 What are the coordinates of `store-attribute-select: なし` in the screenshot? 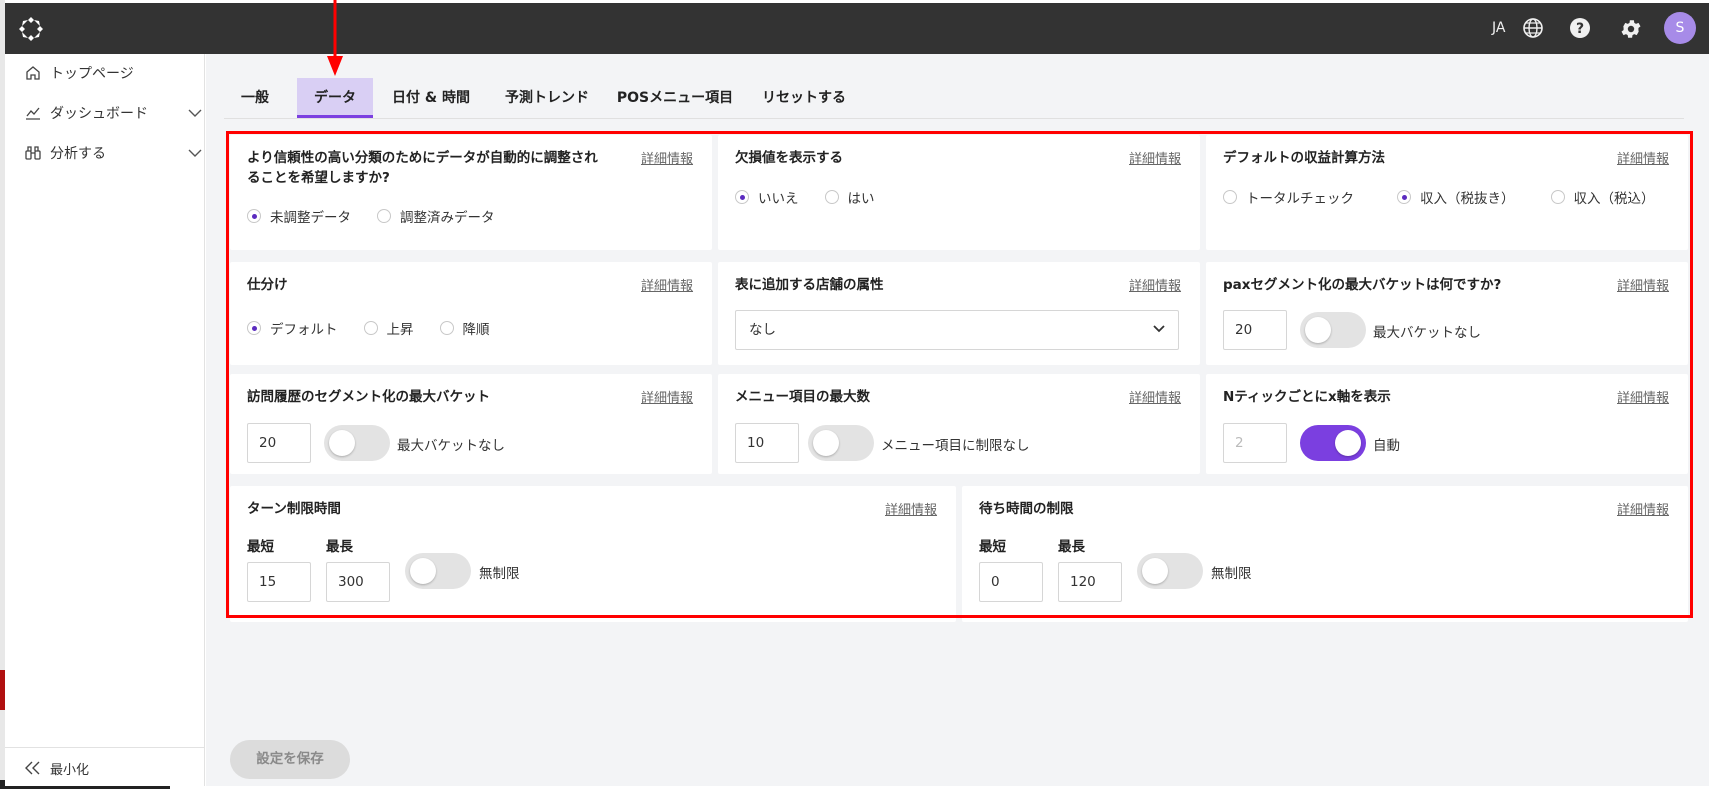 It's located at (957, 330).